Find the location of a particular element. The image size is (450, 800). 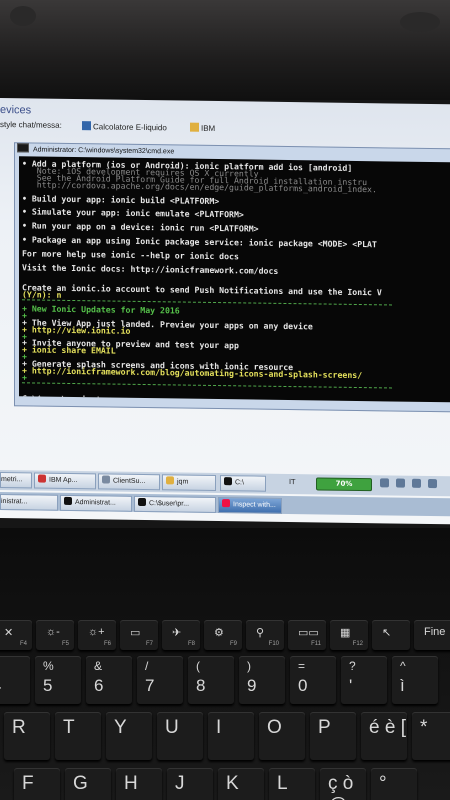

key-glyph: ✕ is located at coordinates (9, 633).